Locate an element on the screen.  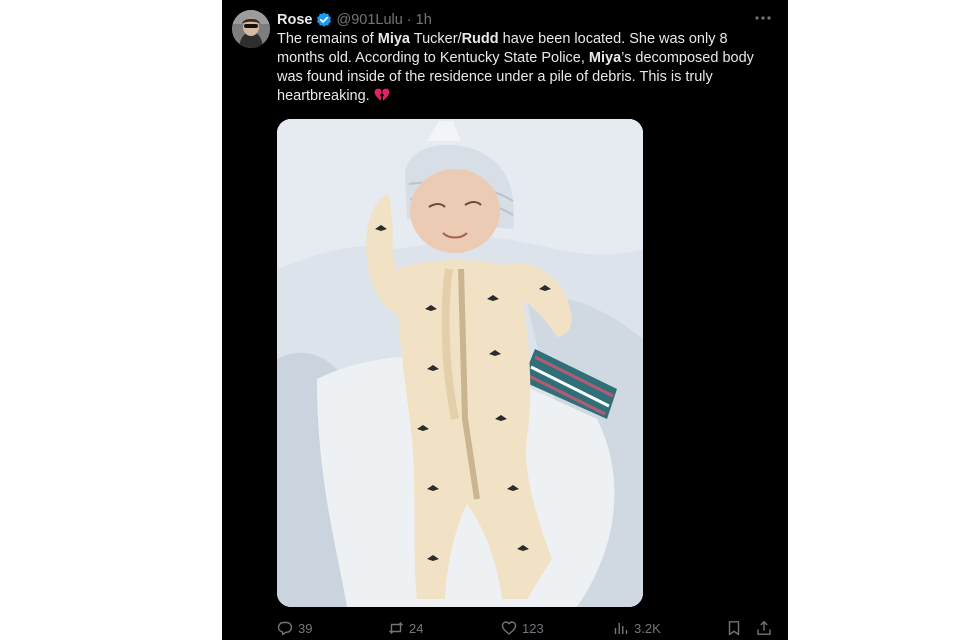
avatar is located at coordinates (251, 29).